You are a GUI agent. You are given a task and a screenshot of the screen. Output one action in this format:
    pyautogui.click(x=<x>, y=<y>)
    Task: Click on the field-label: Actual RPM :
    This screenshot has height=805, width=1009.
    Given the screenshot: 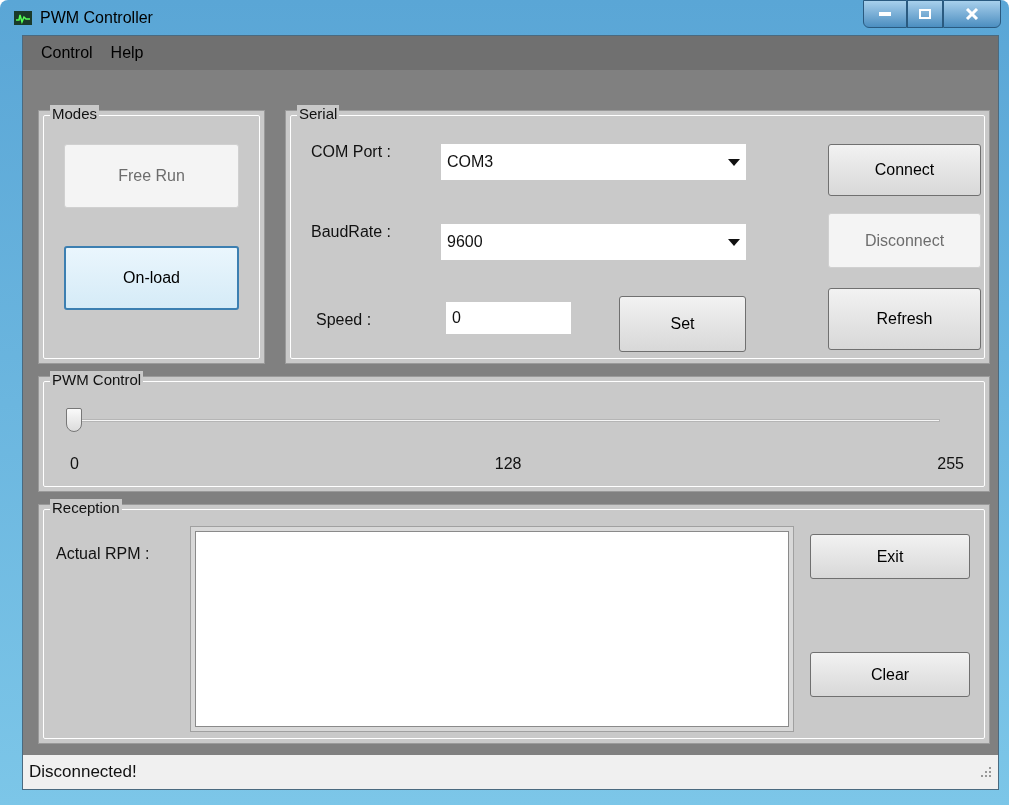 What is the action you would take?
    pyautogui.click(x=103, y=554)
    